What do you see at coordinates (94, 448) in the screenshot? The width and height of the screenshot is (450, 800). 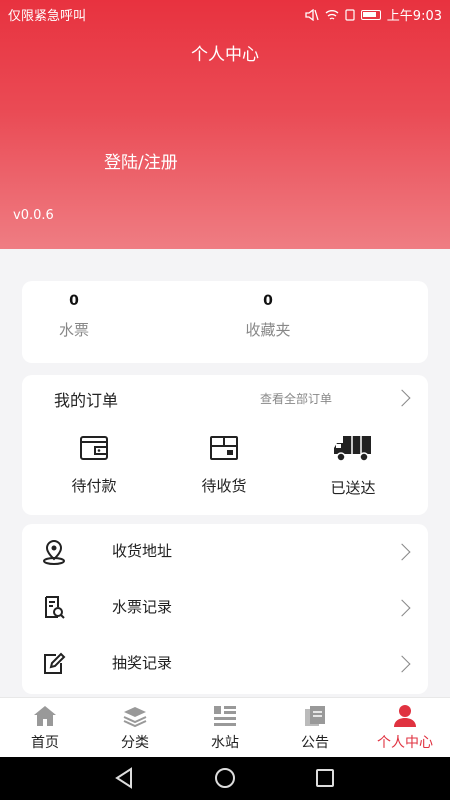 I see `wallet-icon` at bounding box center [94, 448].